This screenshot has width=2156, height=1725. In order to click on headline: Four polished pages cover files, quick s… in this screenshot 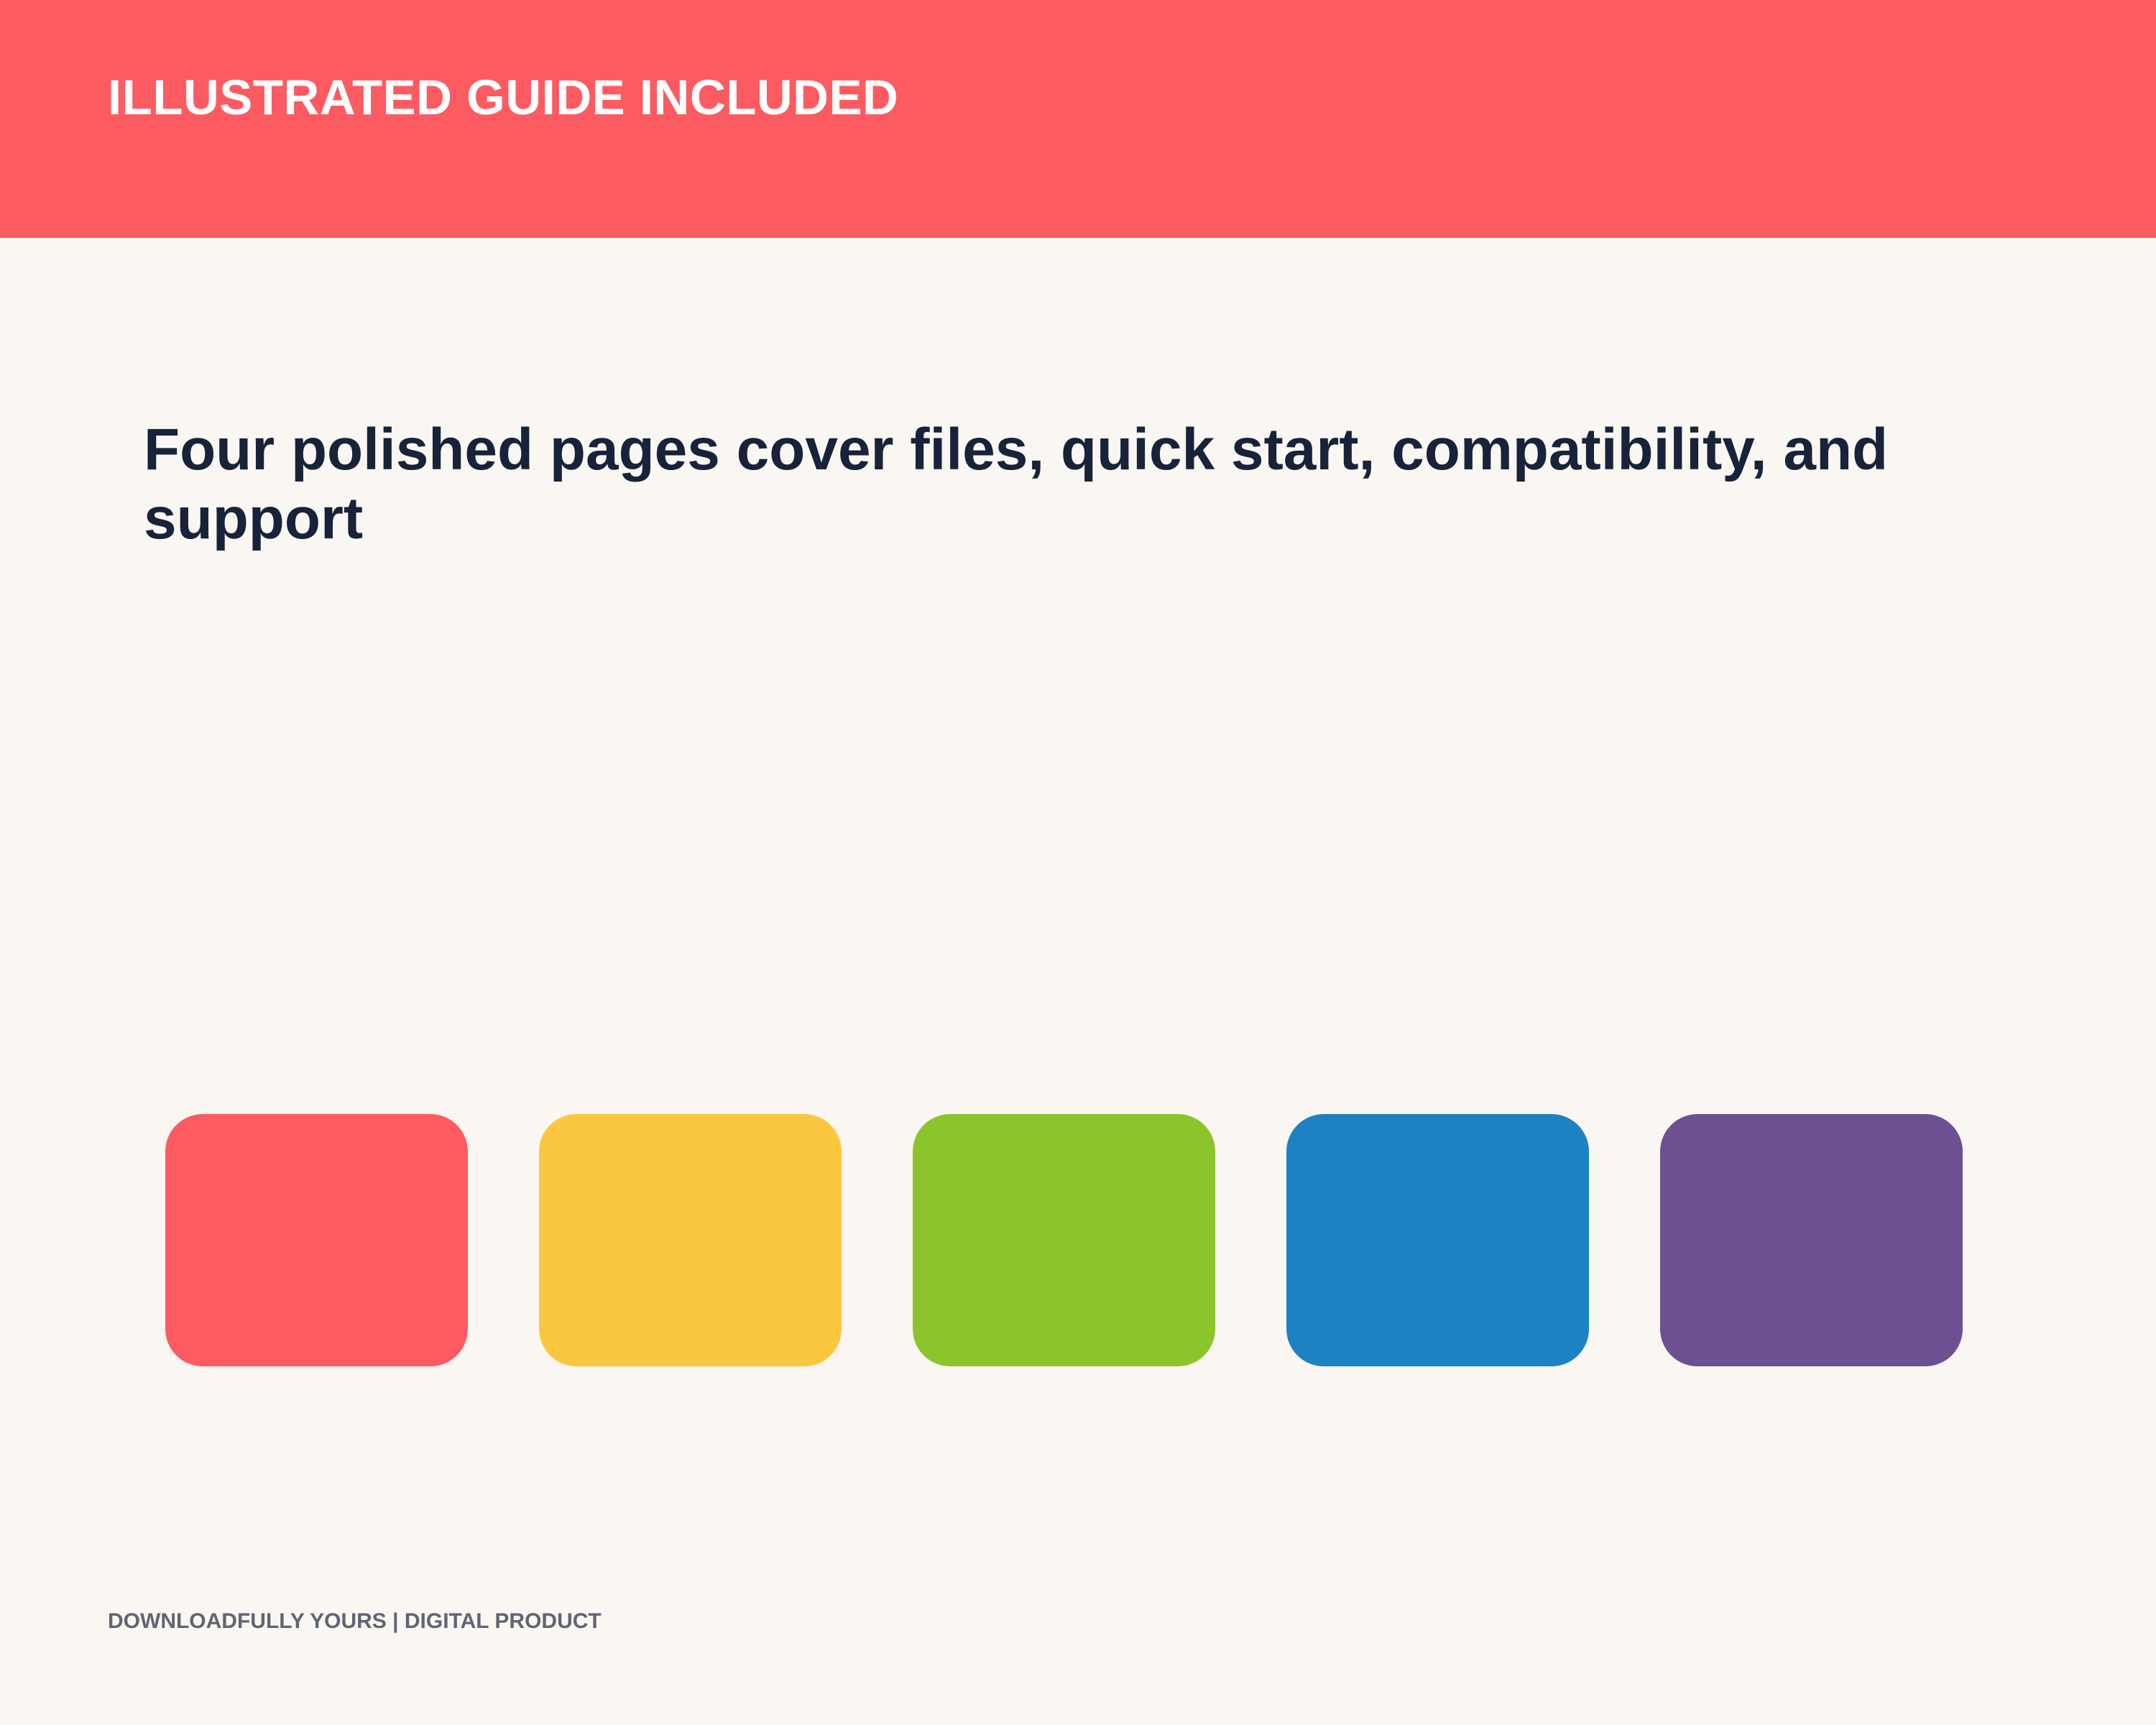, I will do `click(1017, 484)`.